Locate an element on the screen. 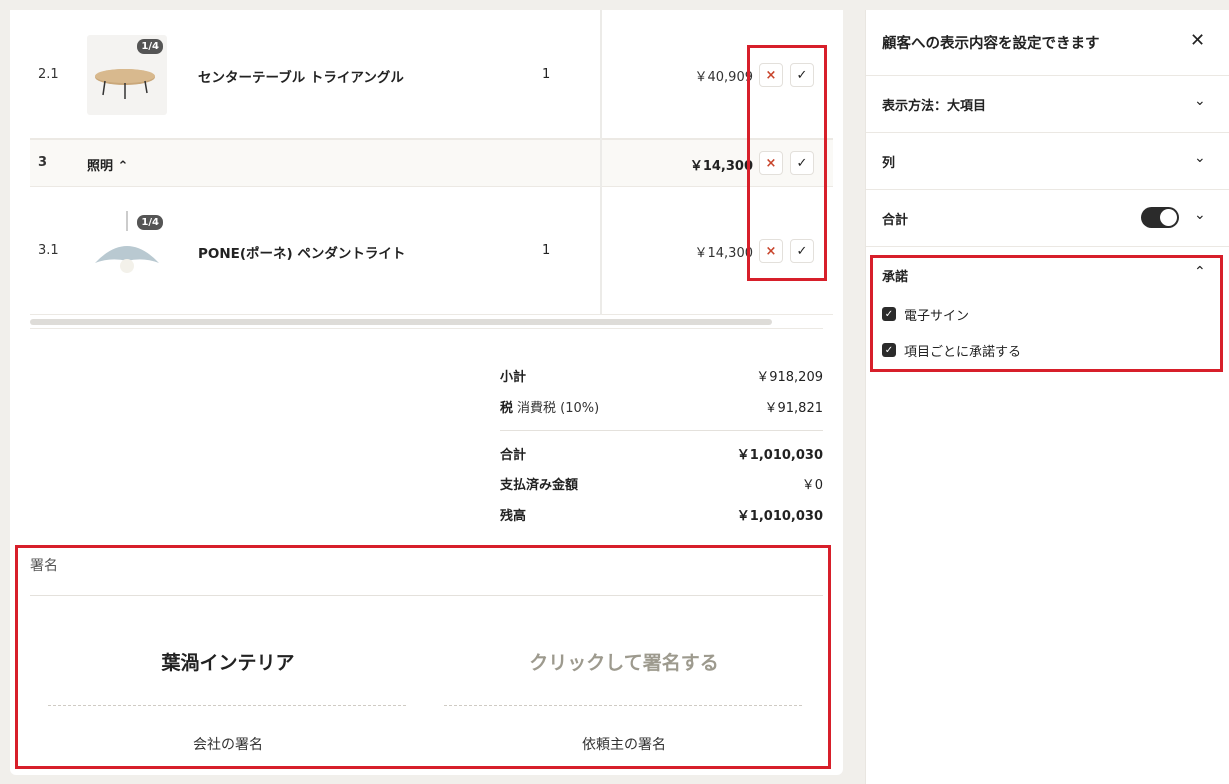 The image size is (1229, 784). paid-line: 支払済み金額 ￥0 is located at coordinates (661, 484).